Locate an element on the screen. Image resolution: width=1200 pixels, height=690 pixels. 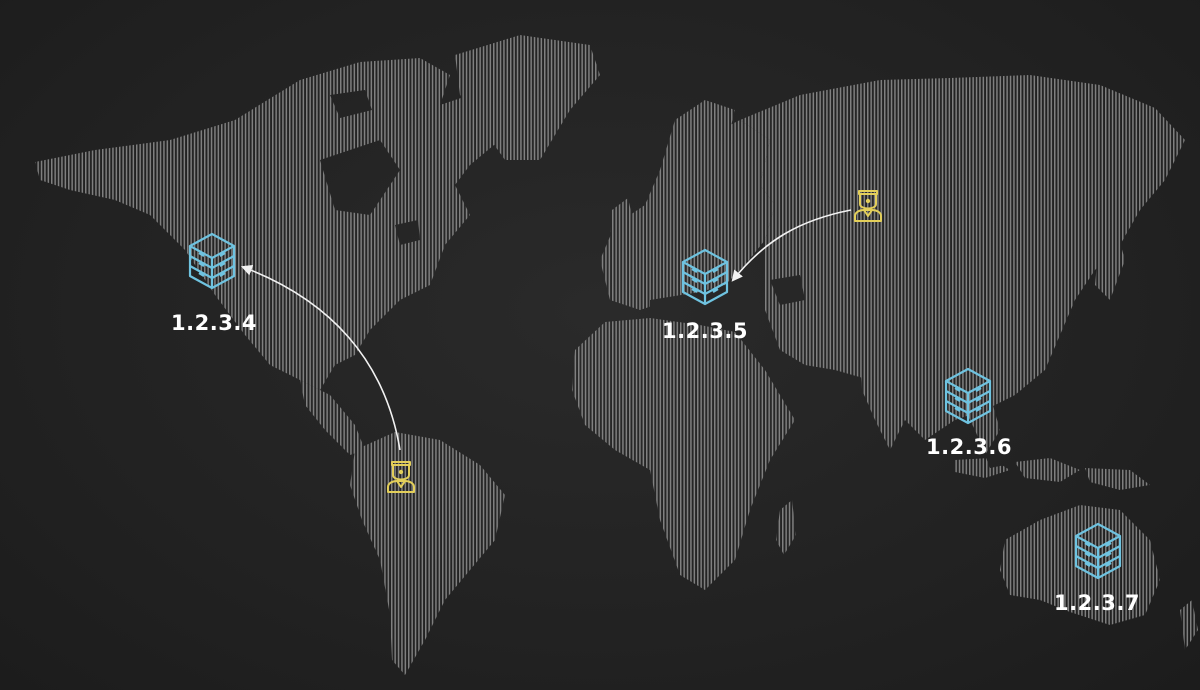
server-label-eu: 1.2.3.5 is located at coordinates (705, 331).